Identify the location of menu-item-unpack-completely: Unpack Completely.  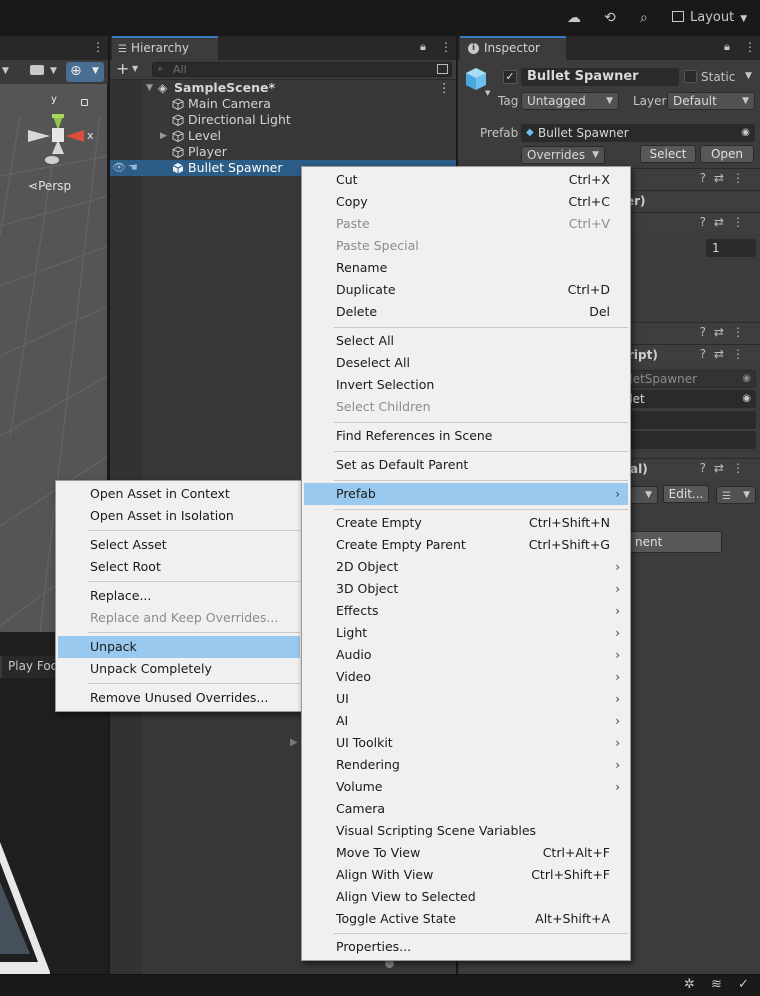
(179, 669).